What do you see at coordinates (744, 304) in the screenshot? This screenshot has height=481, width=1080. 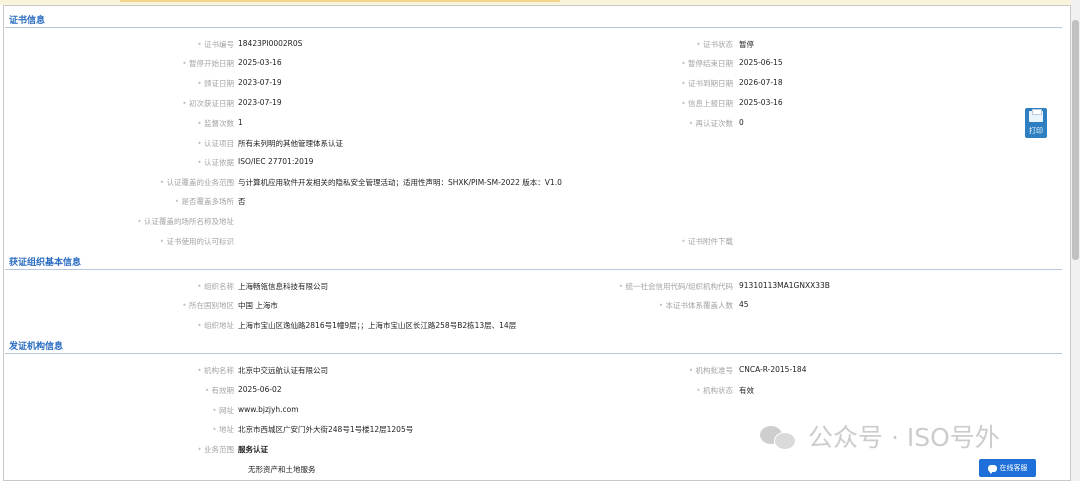 I see `value-headcount: 45` at bounding box center [744, 304].